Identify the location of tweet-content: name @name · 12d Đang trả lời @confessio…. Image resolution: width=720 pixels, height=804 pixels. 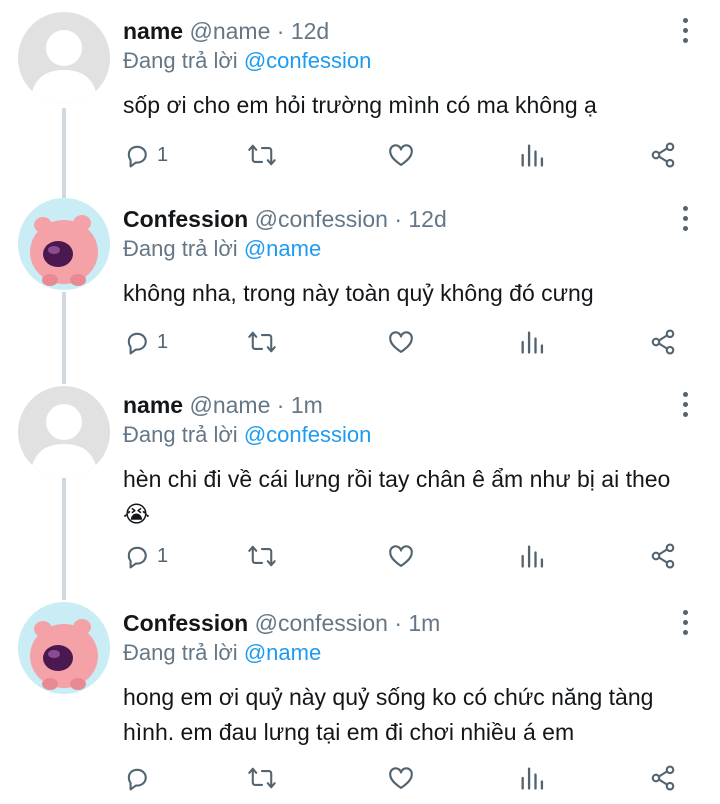
(403, 69).